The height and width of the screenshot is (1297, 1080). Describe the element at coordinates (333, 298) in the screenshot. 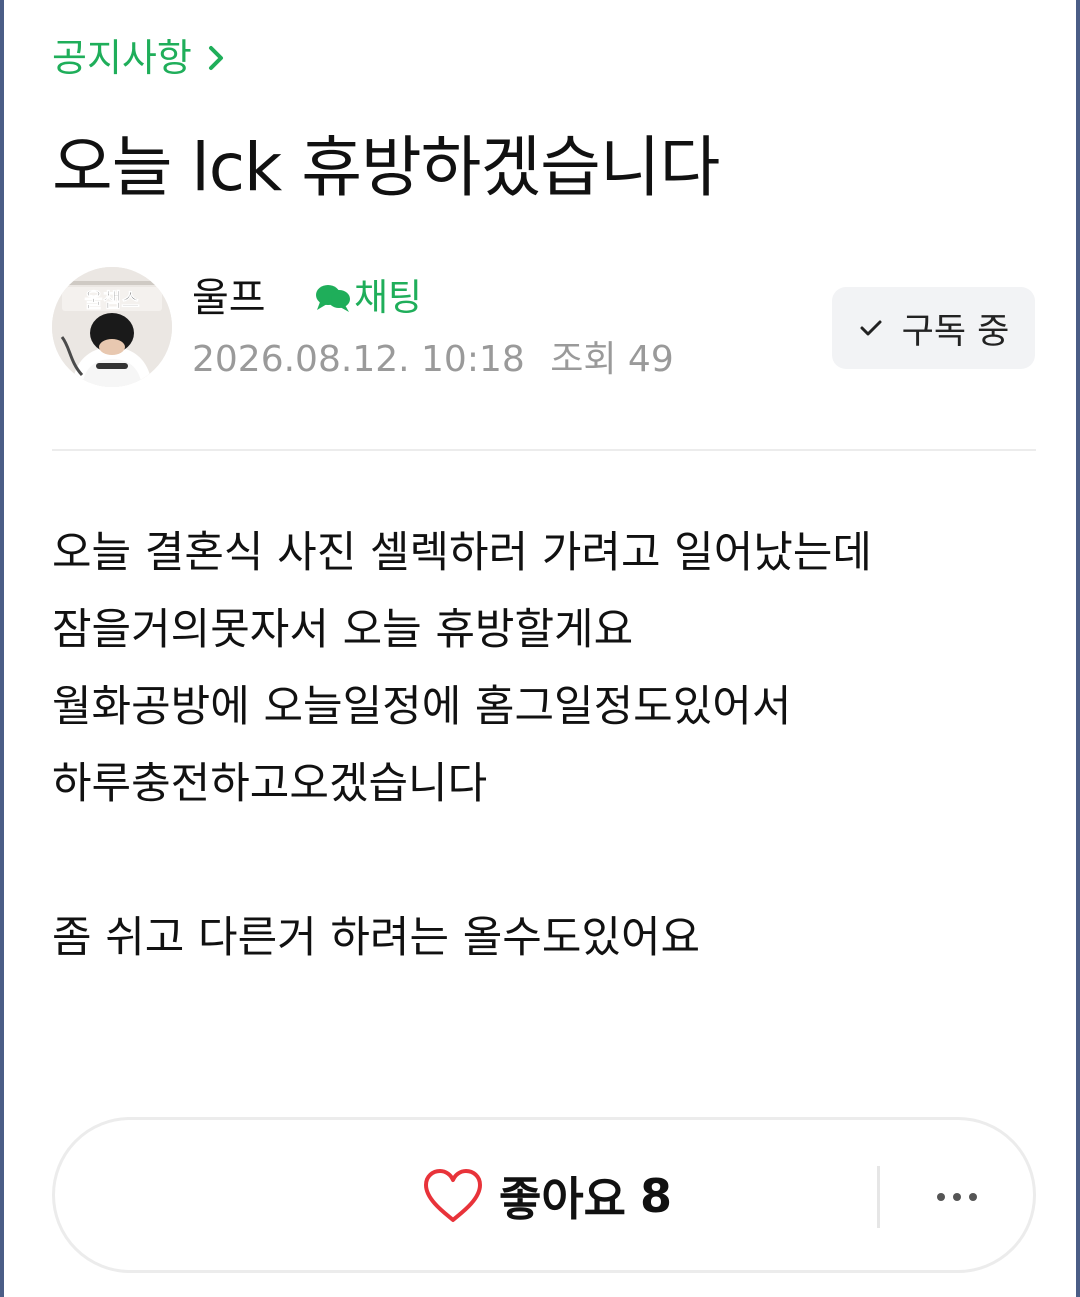

I see `chat-bubble-icon` at that location.